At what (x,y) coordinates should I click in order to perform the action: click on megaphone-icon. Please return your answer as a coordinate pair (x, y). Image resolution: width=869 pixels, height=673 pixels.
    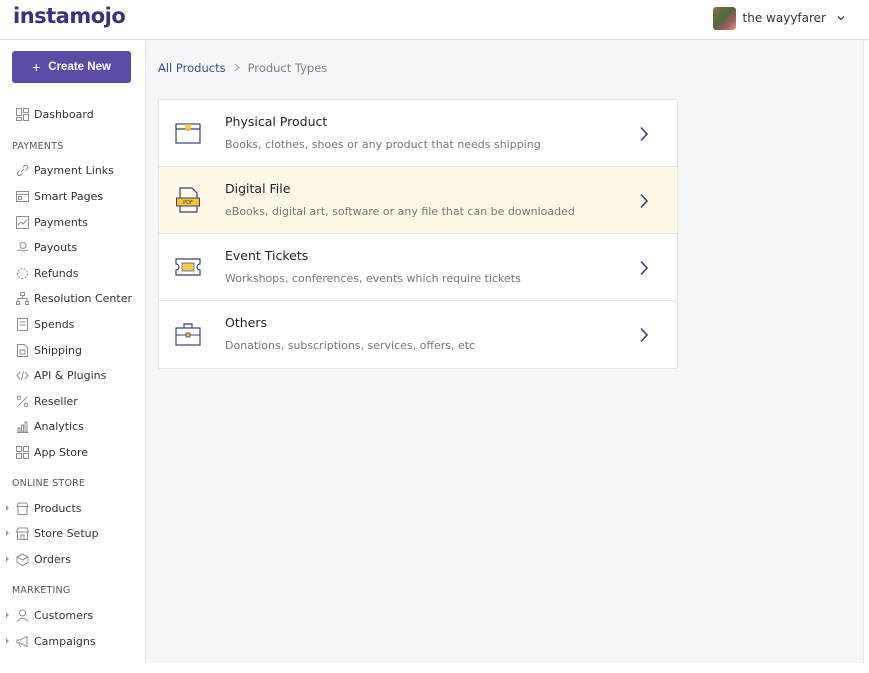
    Looking at the image, I should click on (22, 641).